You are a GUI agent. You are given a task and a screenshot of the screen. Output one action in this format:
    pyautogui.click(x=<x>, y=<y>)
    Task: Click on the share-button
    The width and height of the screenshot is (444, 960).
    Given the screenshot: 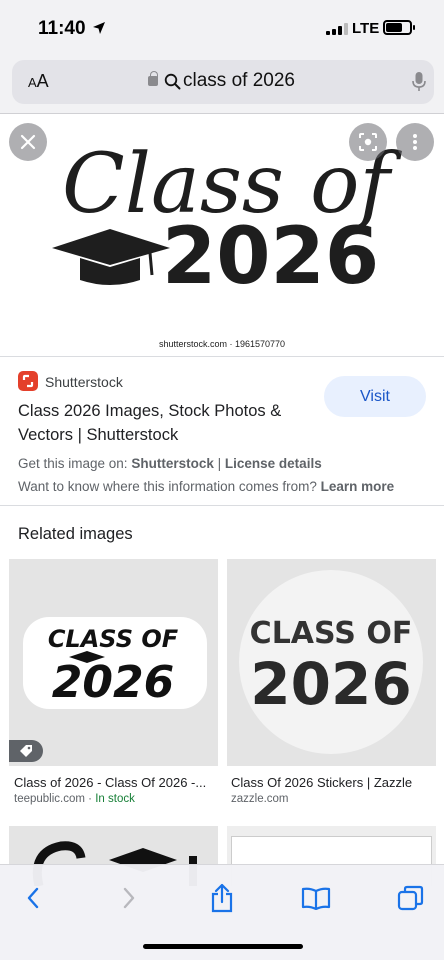 What is the action you would take?
    pyautogui.click(x=222, y=898)
    